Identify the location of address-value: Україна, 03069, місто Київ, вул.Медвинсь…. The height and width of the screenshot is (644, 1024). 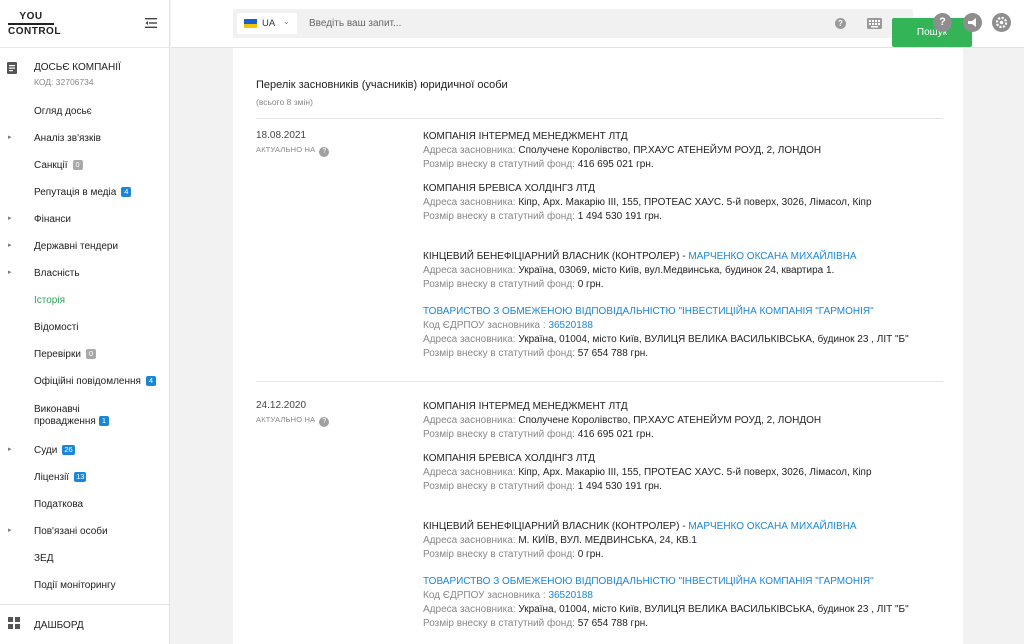
(676, 270).